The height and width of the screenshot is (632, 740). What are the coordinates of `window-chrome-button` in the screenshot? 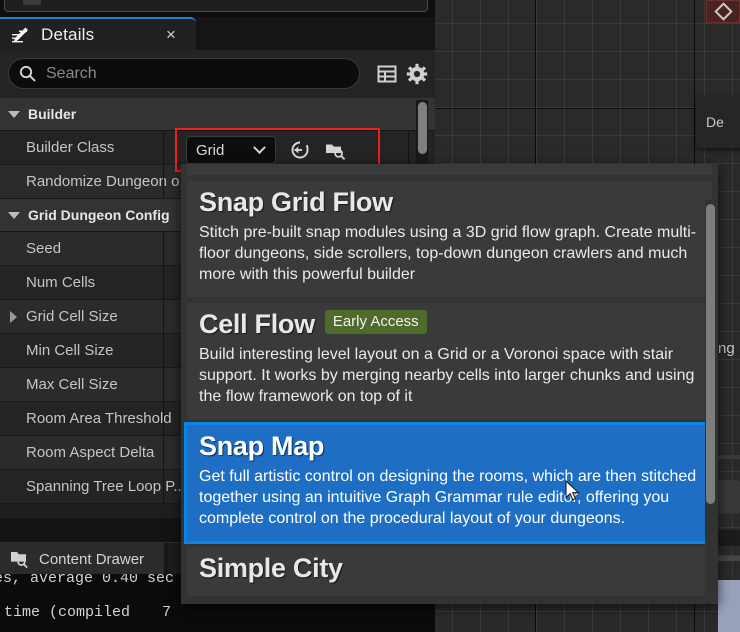 It's located at (32, 2).